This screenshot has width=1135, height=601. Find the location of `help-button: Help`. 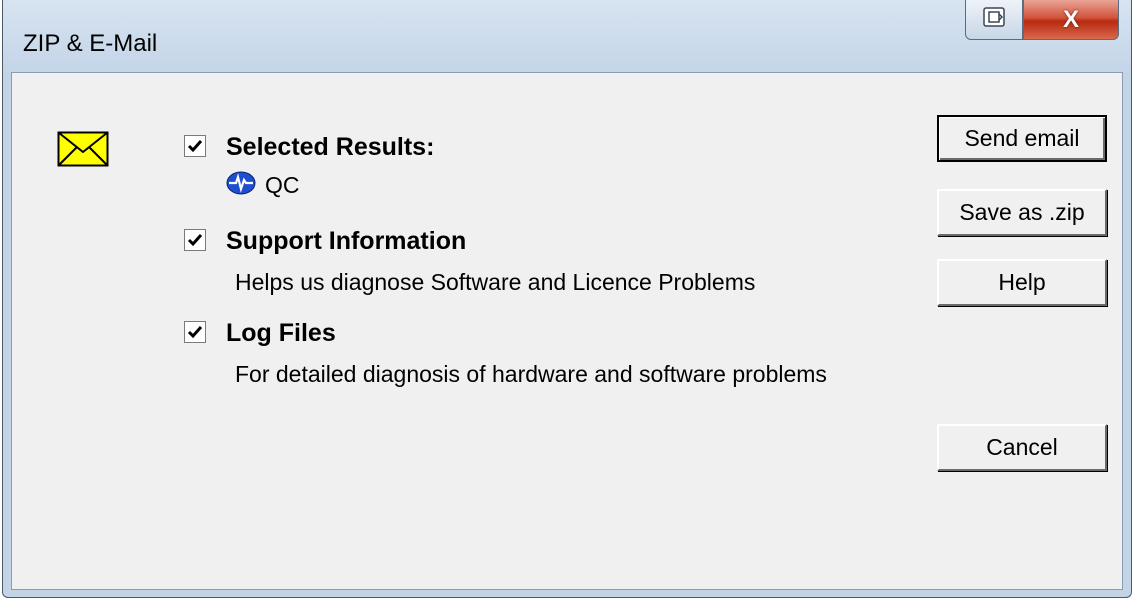

help-button: Help is located at coordinates (1022, 282).